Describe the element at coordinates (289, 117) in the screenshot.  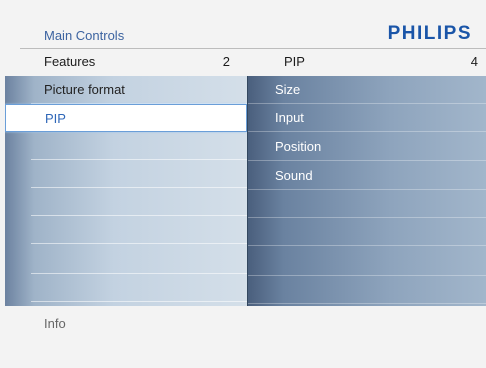
I see `submenu-item-label: Input` at that location.